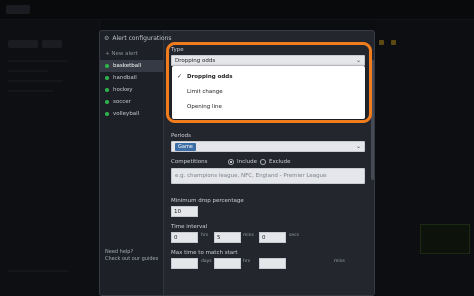  Describe the element at coordinates (207, 201) in the screenshot. I see `min-drop-label: Minimum drop percentage` at that location.